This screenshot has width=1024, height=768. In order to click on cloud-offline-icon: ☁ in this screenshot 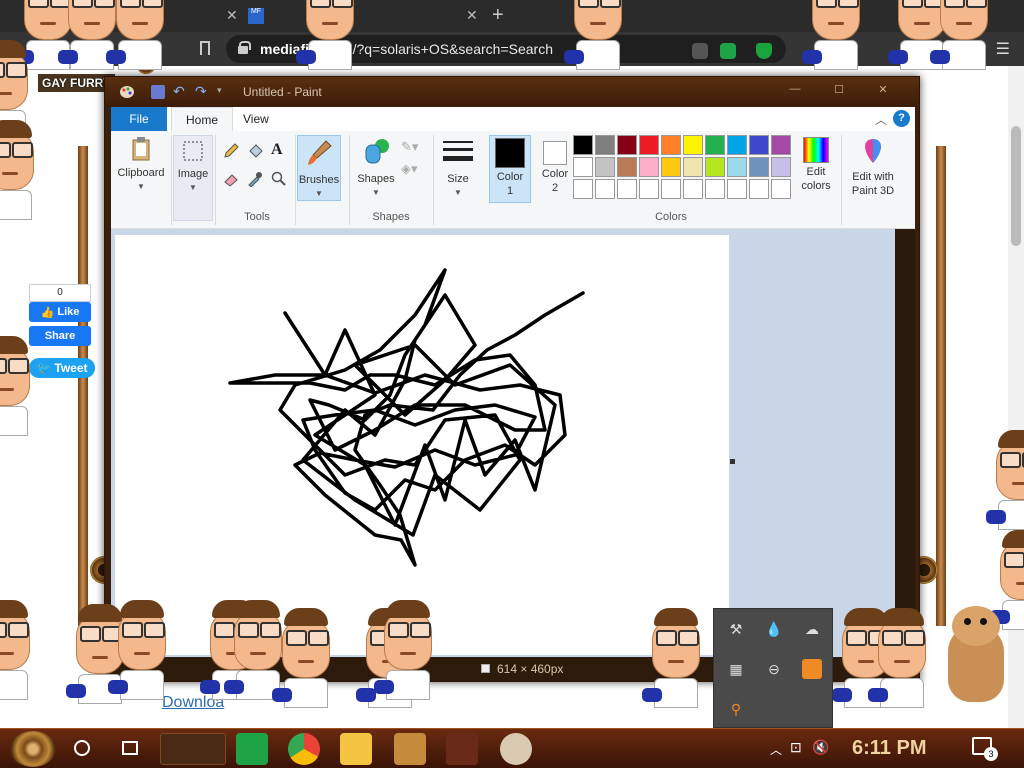, I will do `click(812, 629)`.